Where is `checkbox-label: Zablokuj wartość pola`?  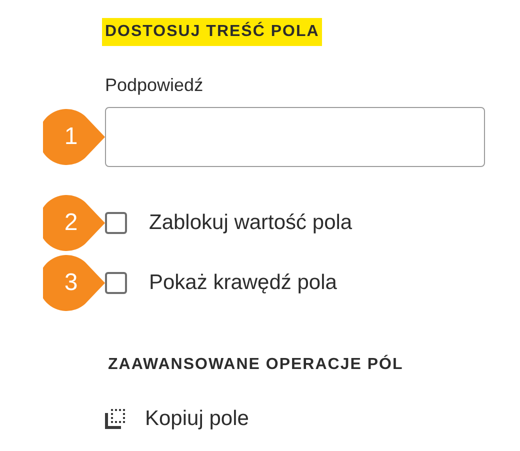
checkbox-label: Zablokuj wartość pola is located at coordinates (250, 223).